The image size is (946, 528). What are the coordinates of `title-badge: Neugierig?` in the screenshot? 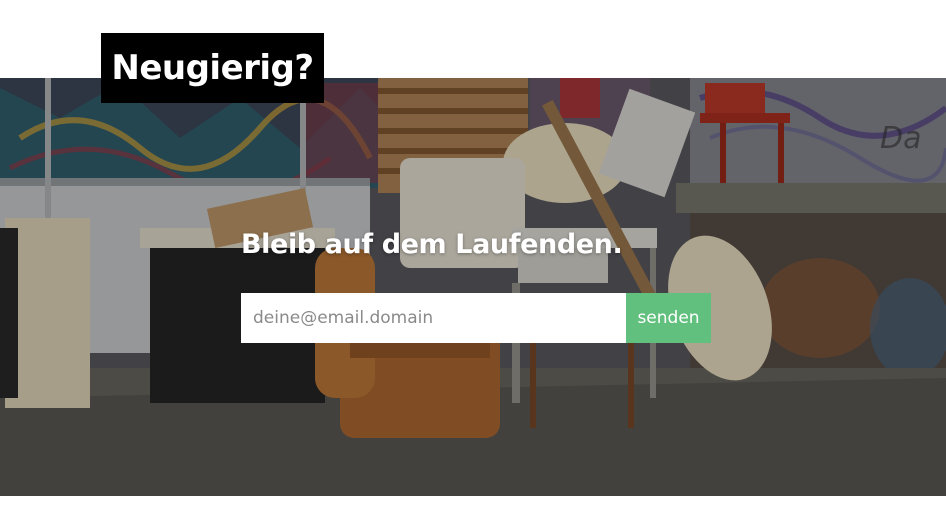 It's located at (212, 68).